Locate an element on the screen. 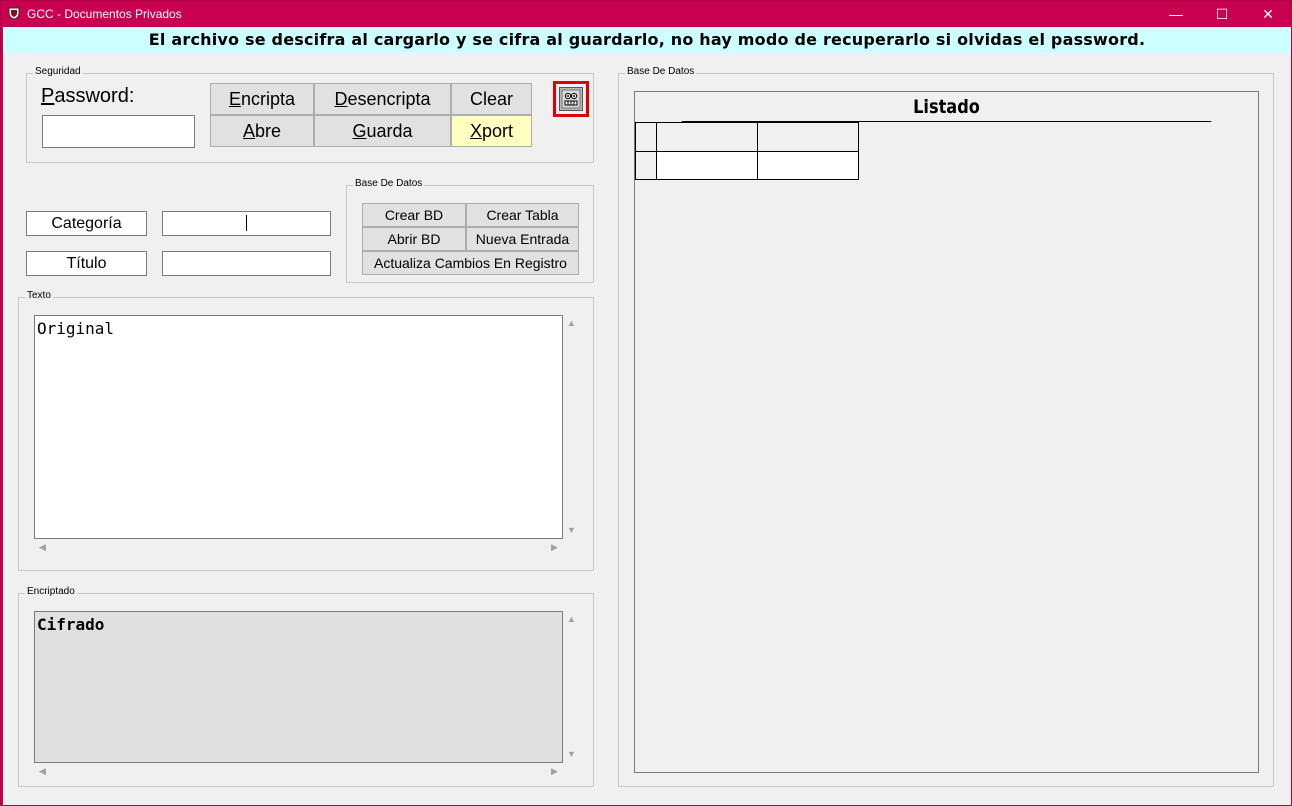 The height and width of the screenshot is (806, 1292). base-datos-panel-legend: Base De Datos is located at coordinates (661, 71).